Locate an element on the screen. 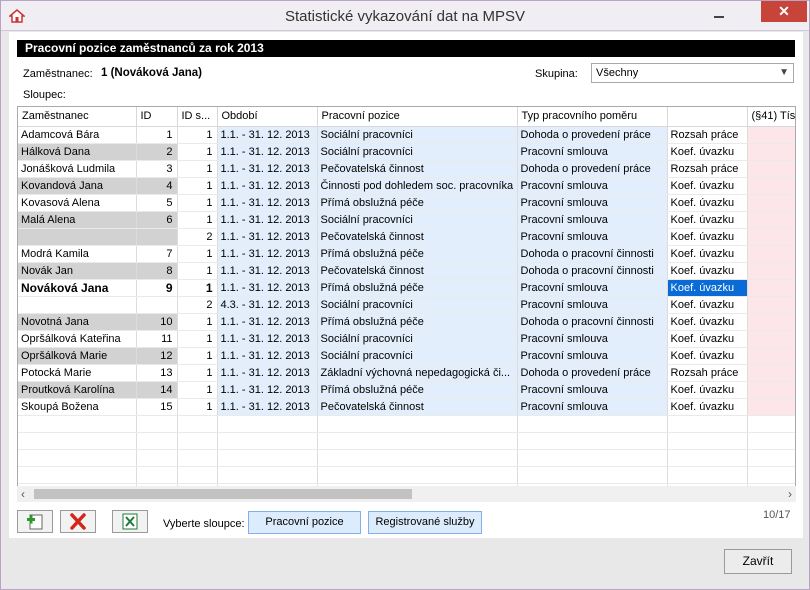 The height and width of the screenshot is (590, 810). window-close-button: ✕ is located at coordinates (784, 11).